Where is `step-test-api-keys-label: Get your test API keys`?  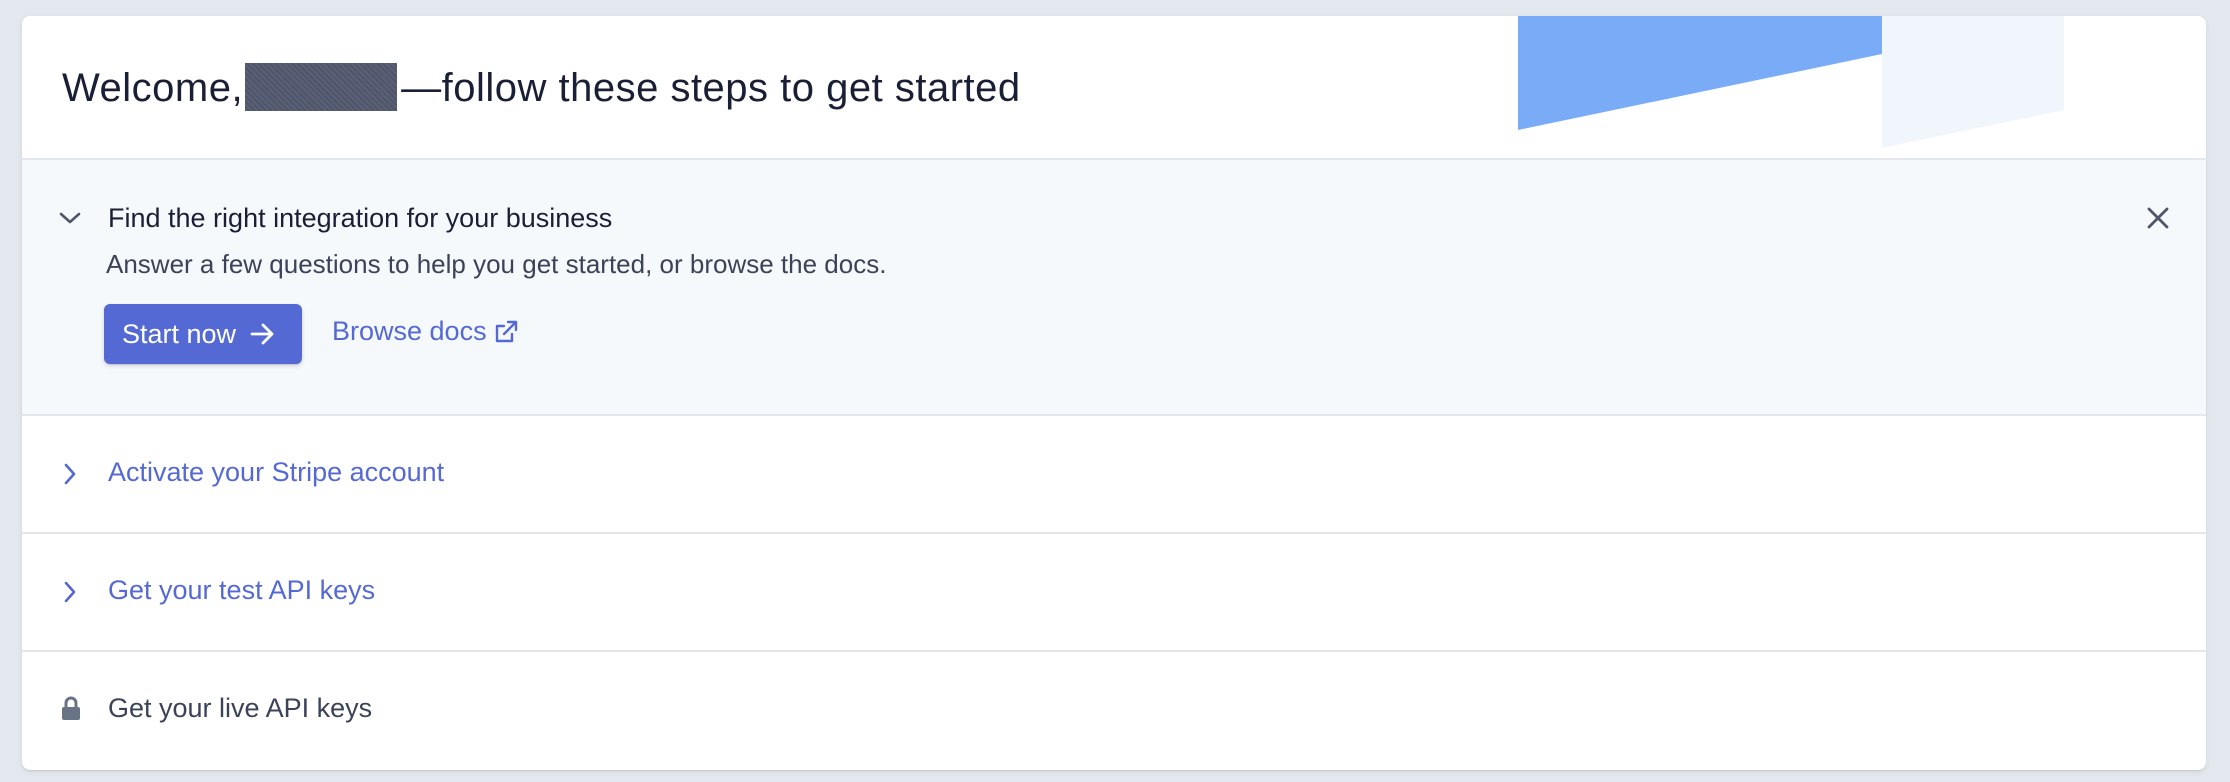
step-test-api-keys-label: Get your test API keys is located at coordinates (241, 590).